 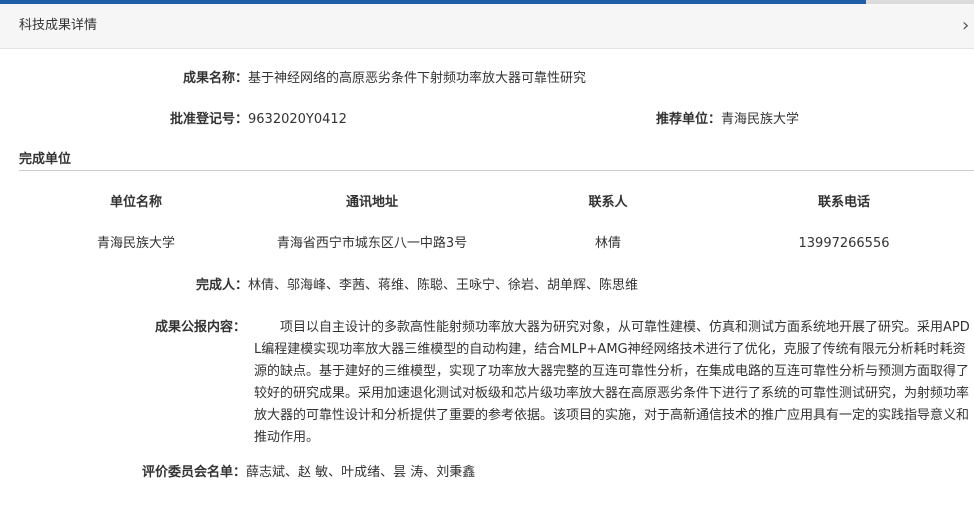 I want to click on field-committee: 评价委员会名单：薛志斌、赵 敏、叶成绪、昙 涛、刘秉鑫, so click(x=308, y=473).